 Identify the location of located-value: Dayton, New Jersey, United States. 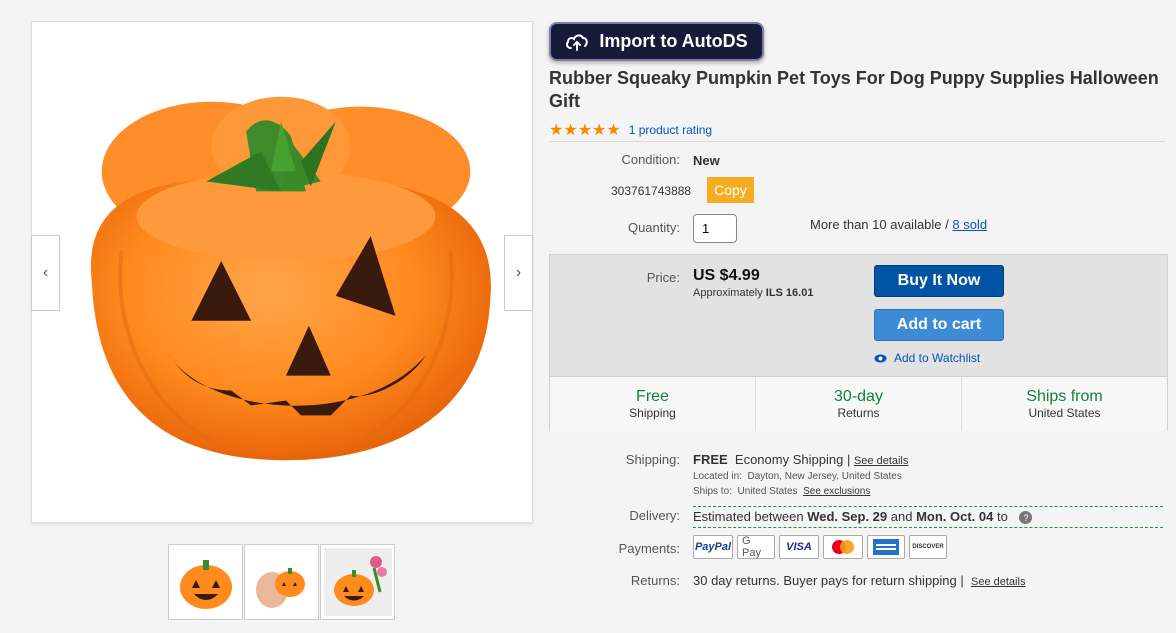
(824, 476).